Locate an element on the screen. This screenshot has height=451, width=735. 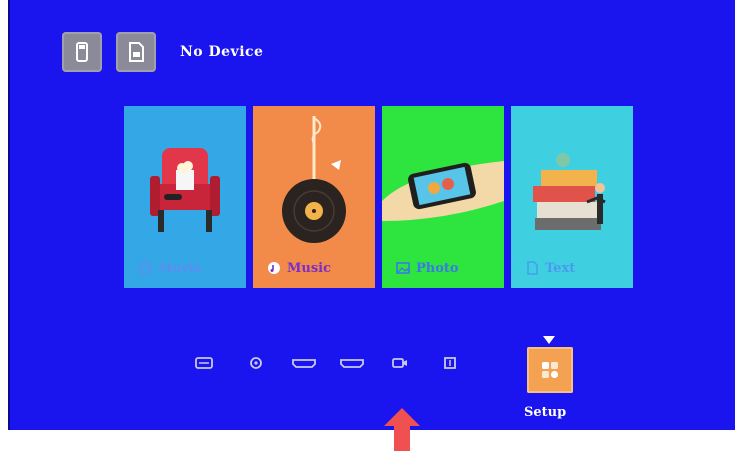
camera-source-icon is located at coordinates (400, 363).